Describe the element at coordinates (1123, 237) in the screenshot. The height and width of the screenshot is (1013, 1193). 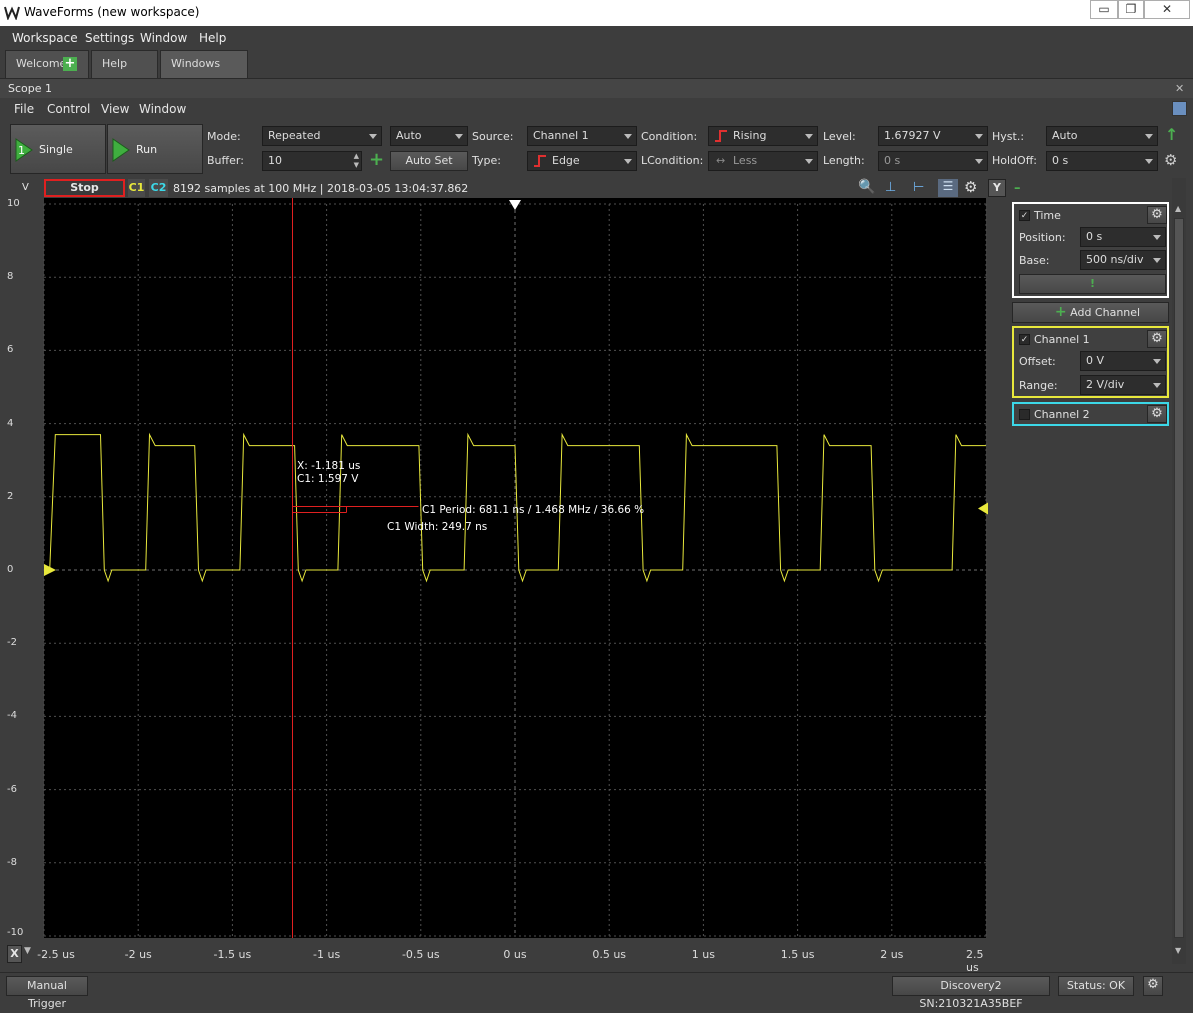
I see `position-input: 0 s` at that location.